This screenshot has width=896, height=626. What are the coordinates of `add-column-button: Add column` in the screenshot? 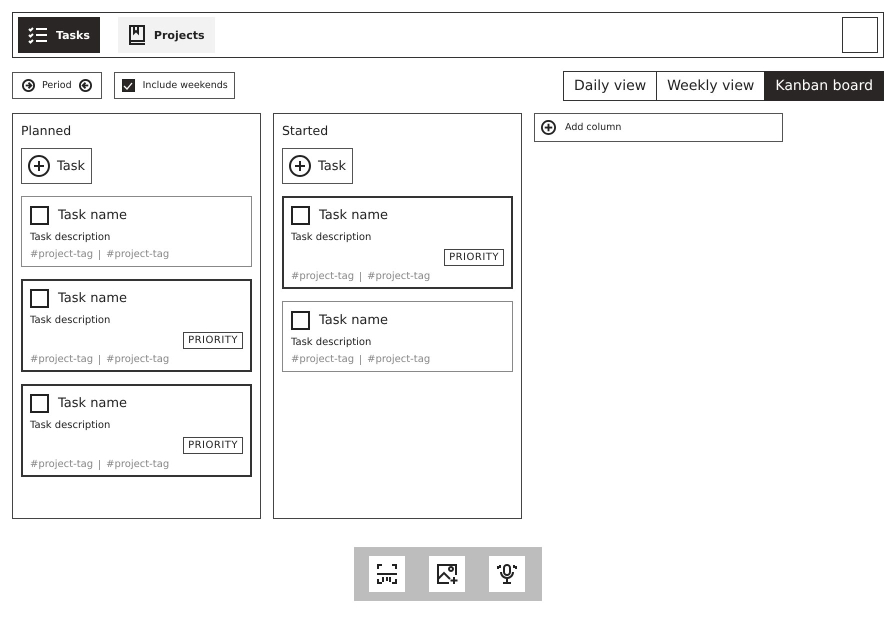 It's located at (658, 127).